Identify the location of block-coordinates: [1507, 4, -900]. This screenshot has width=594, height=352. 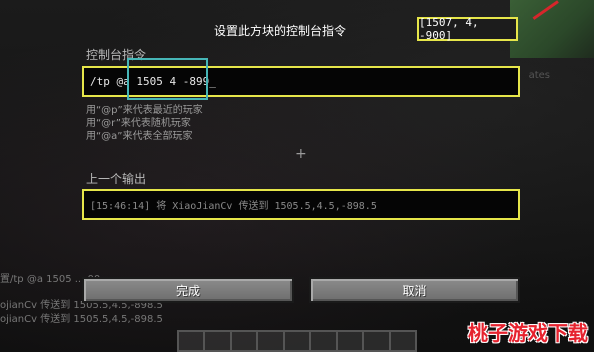
(467, 29).